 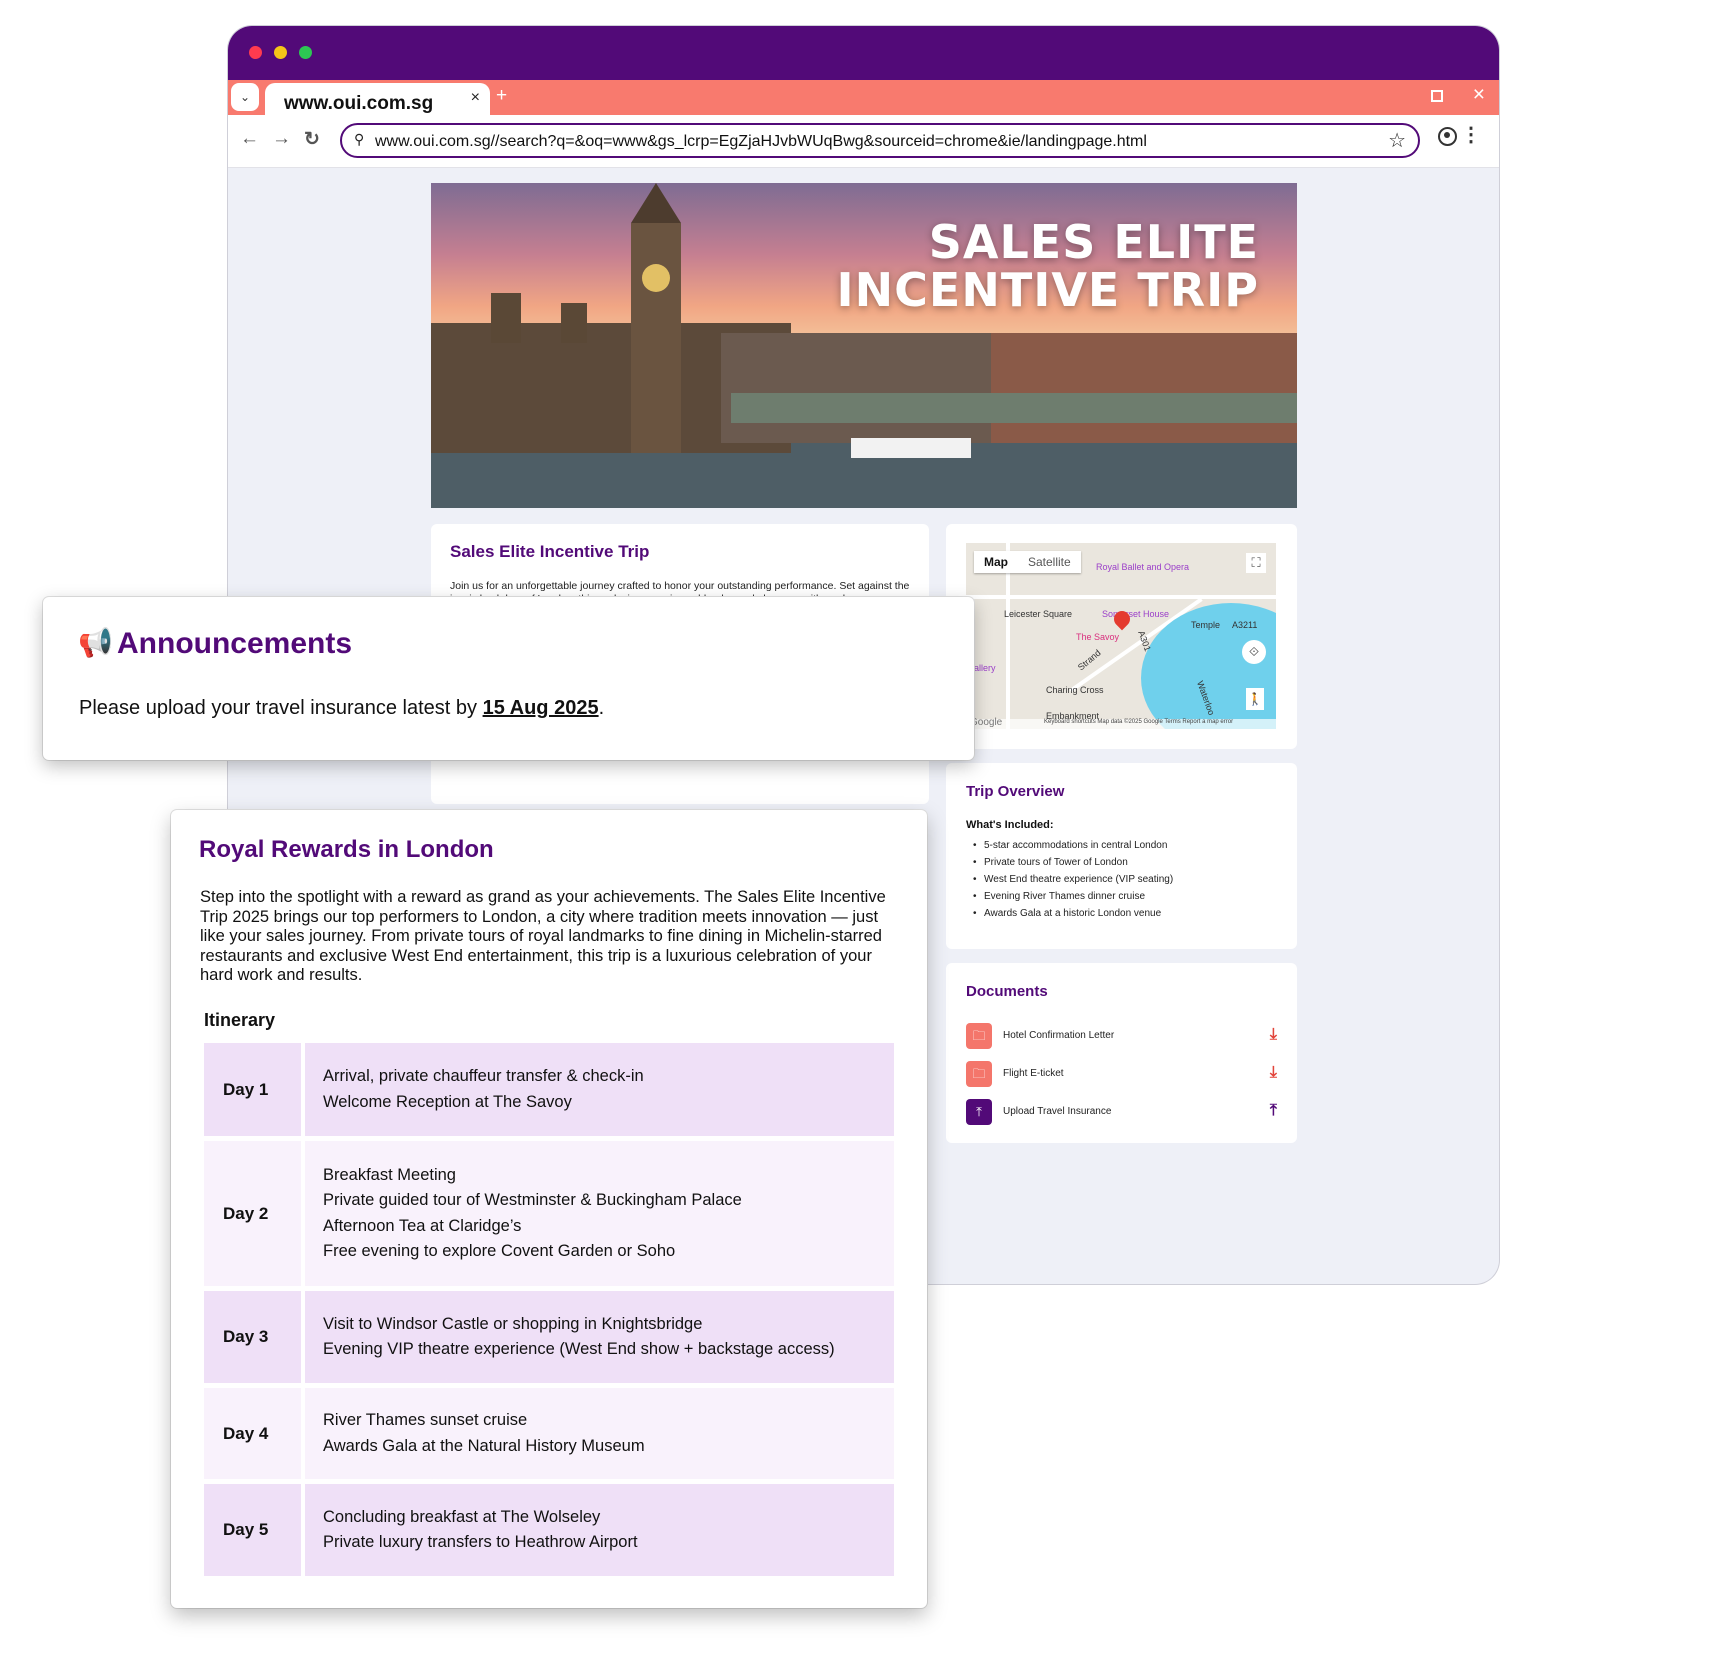 What do you see at coordinates (863, 53) in the screenshot?
I see `title-bar` at bounding box center [863, 53].